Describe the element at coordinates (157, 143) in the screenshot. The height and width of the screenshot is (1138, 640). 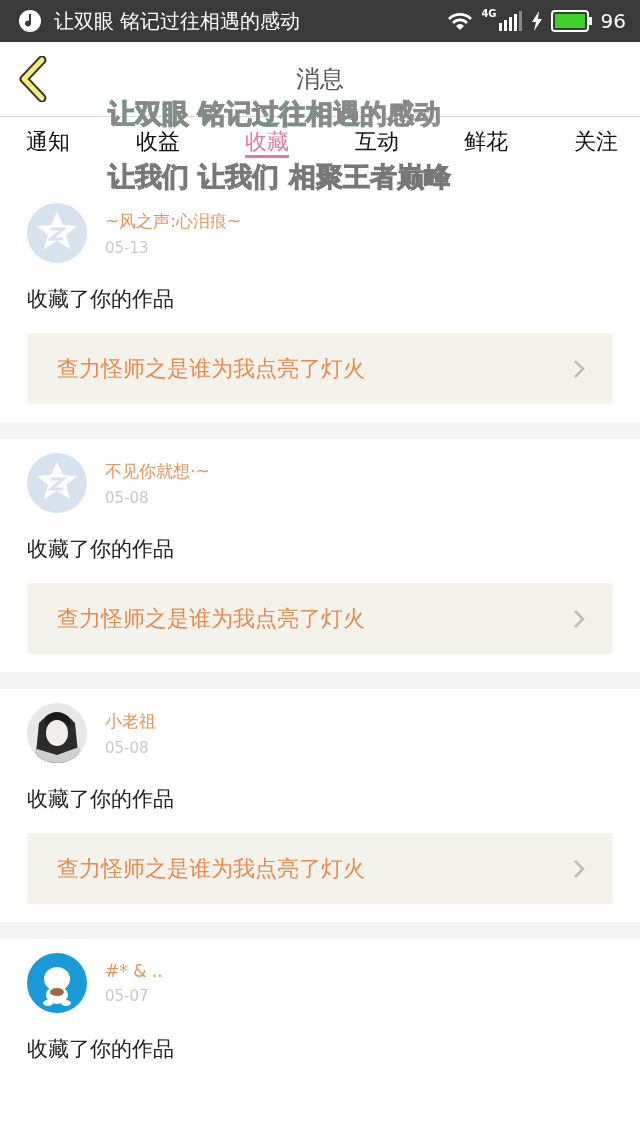
I see `tab: 收益` at that location.